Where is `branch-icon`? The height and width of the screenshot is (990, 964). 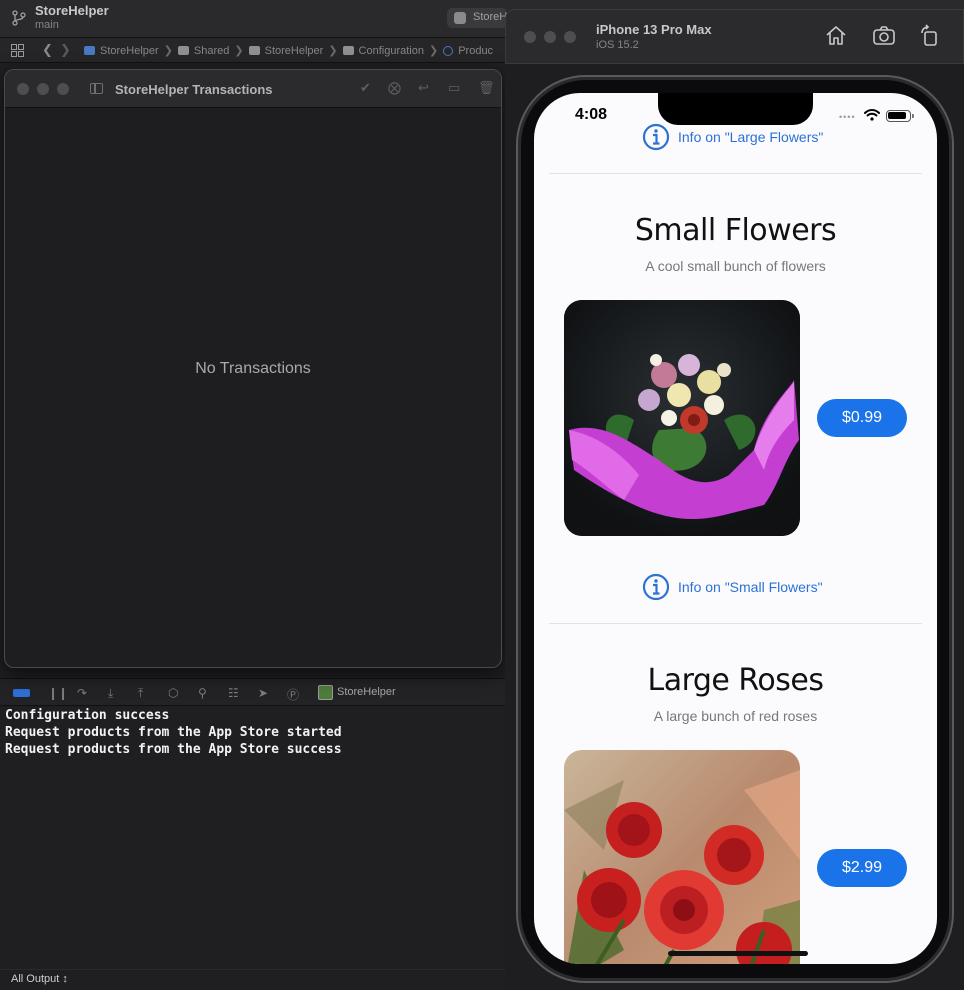
branch-icon is located at coordinates (19, 18).